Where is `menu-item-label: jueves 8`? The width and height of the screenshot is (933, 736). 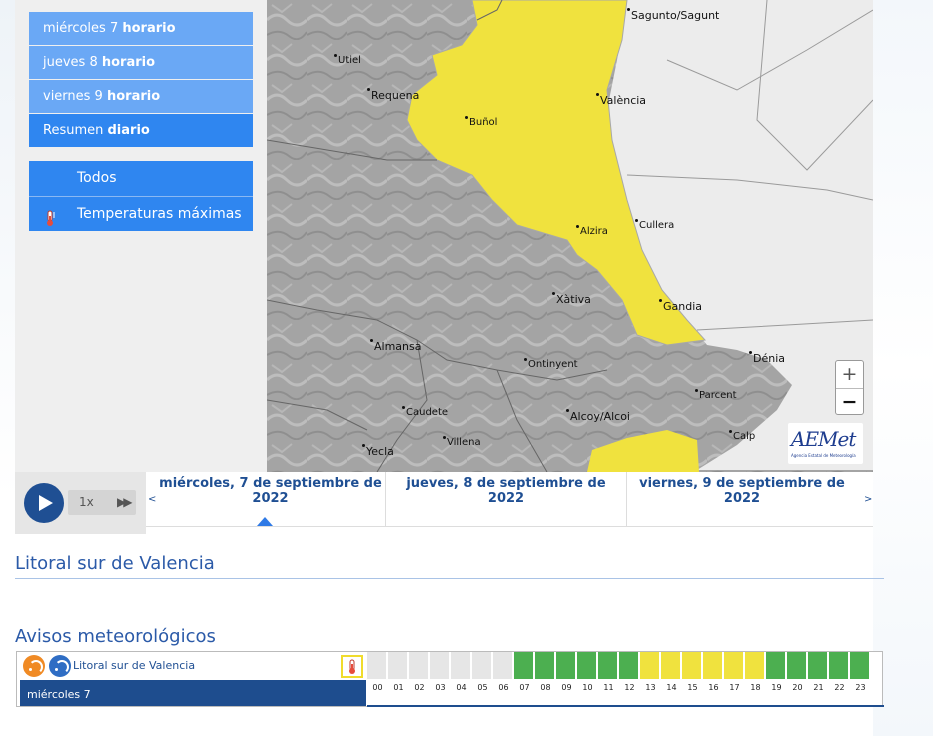 menu-item-label: jueves 8 is located at coordinates (72, 62).